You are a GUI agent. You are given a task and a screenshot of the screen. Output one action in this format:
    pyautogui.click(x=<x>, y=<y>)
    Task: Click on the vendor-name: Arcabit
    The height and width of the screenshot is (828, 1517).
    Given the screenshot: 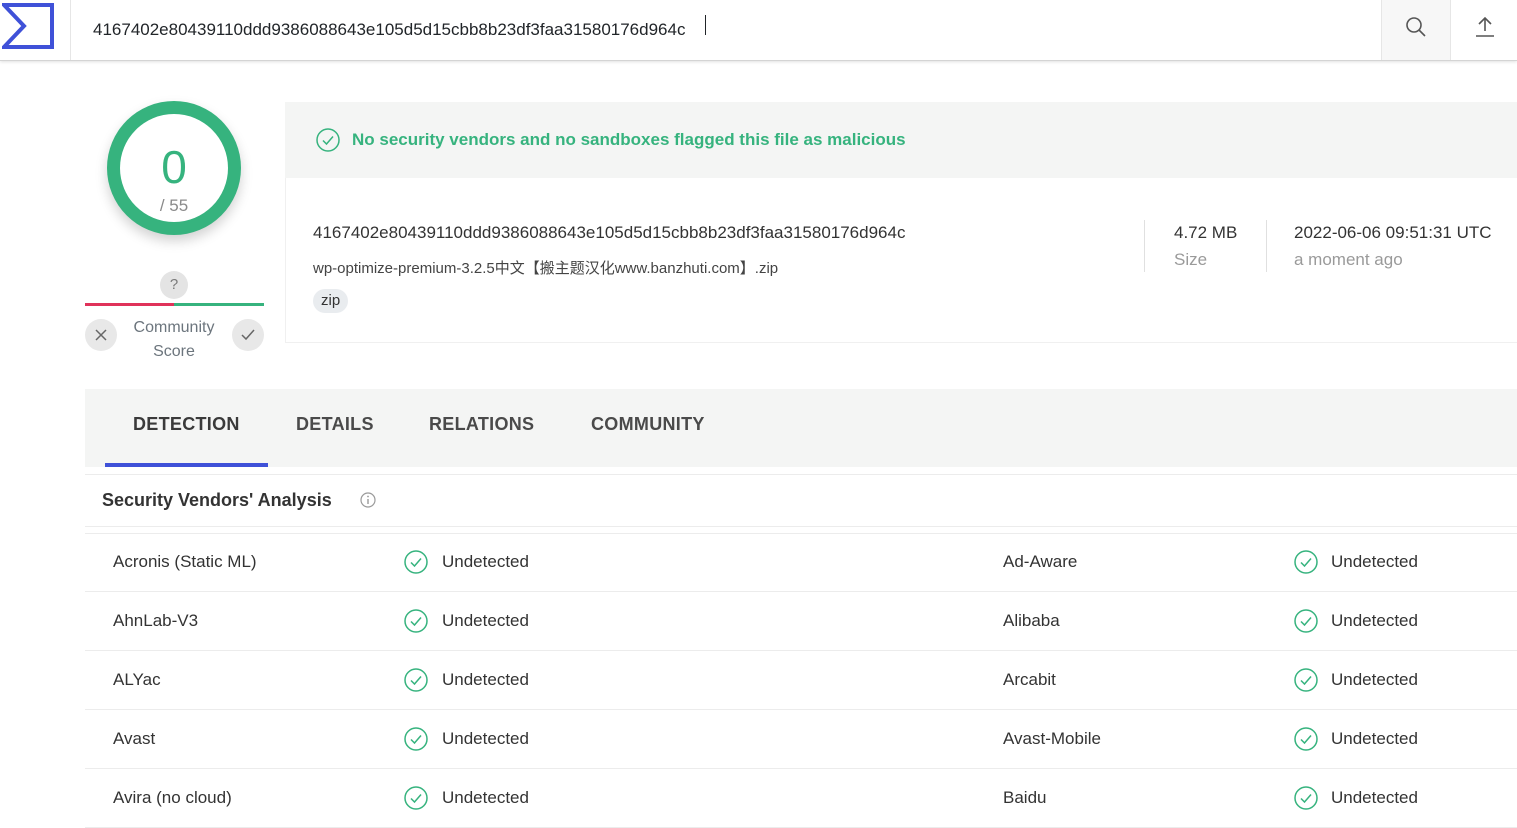 What is the action you would take?
    pyautogui.click(x=1029, y=679)
    